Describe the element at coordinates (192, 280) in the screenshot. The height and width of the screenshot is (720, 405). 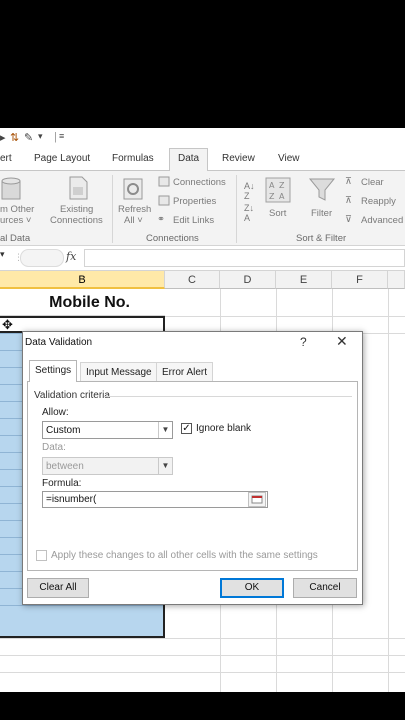
I see `column-header-c: C` at that location.